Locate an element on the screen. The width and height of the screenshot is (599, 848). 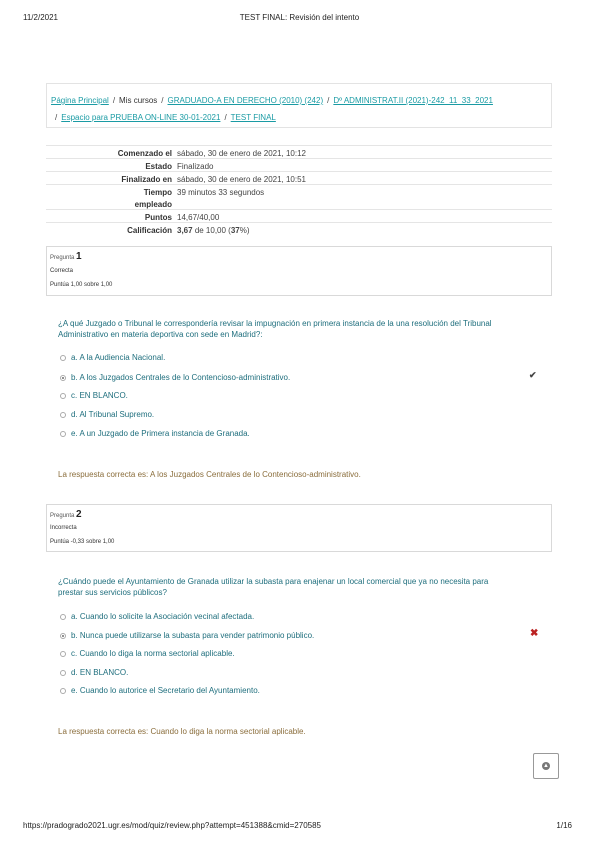
question-1-option-c: c. EN BLANCO. is located at coordinates (94, 395).